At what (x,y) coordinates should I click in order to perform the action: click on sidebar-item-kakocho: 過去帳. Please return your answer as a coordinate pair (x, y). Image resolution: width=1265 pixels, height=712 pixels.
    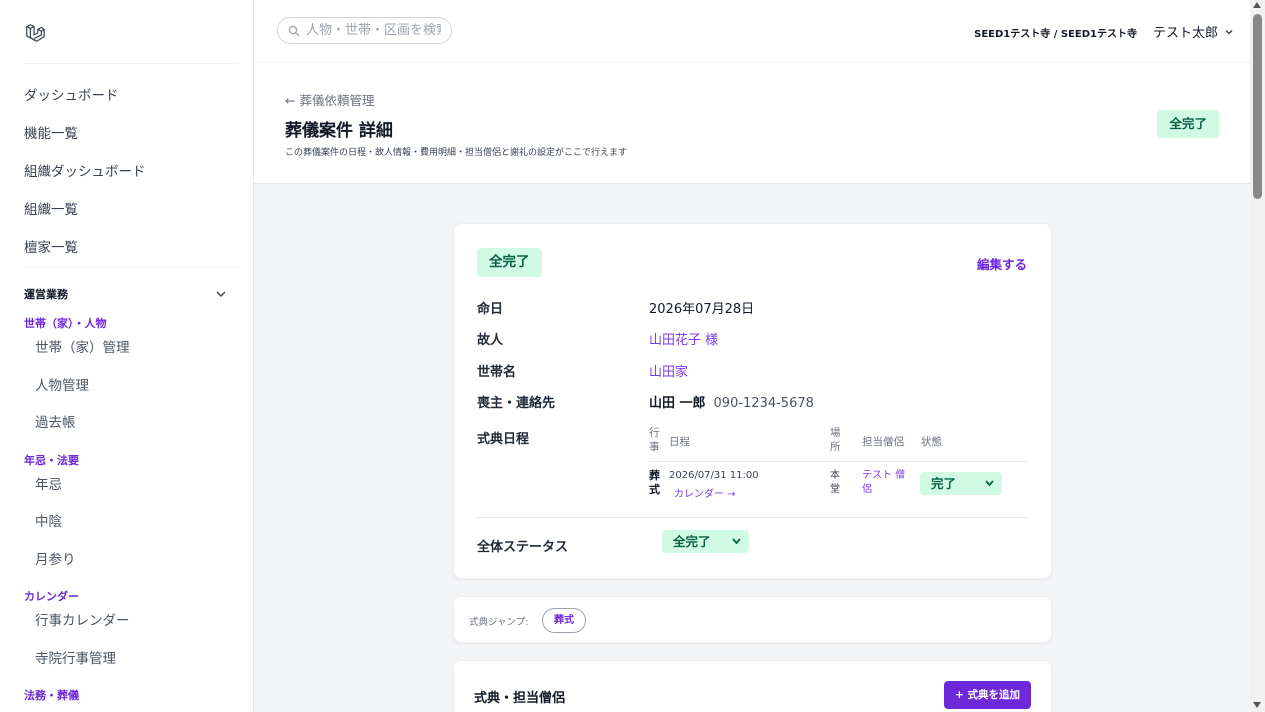
    Looking at the image, I should click on (126, 424).